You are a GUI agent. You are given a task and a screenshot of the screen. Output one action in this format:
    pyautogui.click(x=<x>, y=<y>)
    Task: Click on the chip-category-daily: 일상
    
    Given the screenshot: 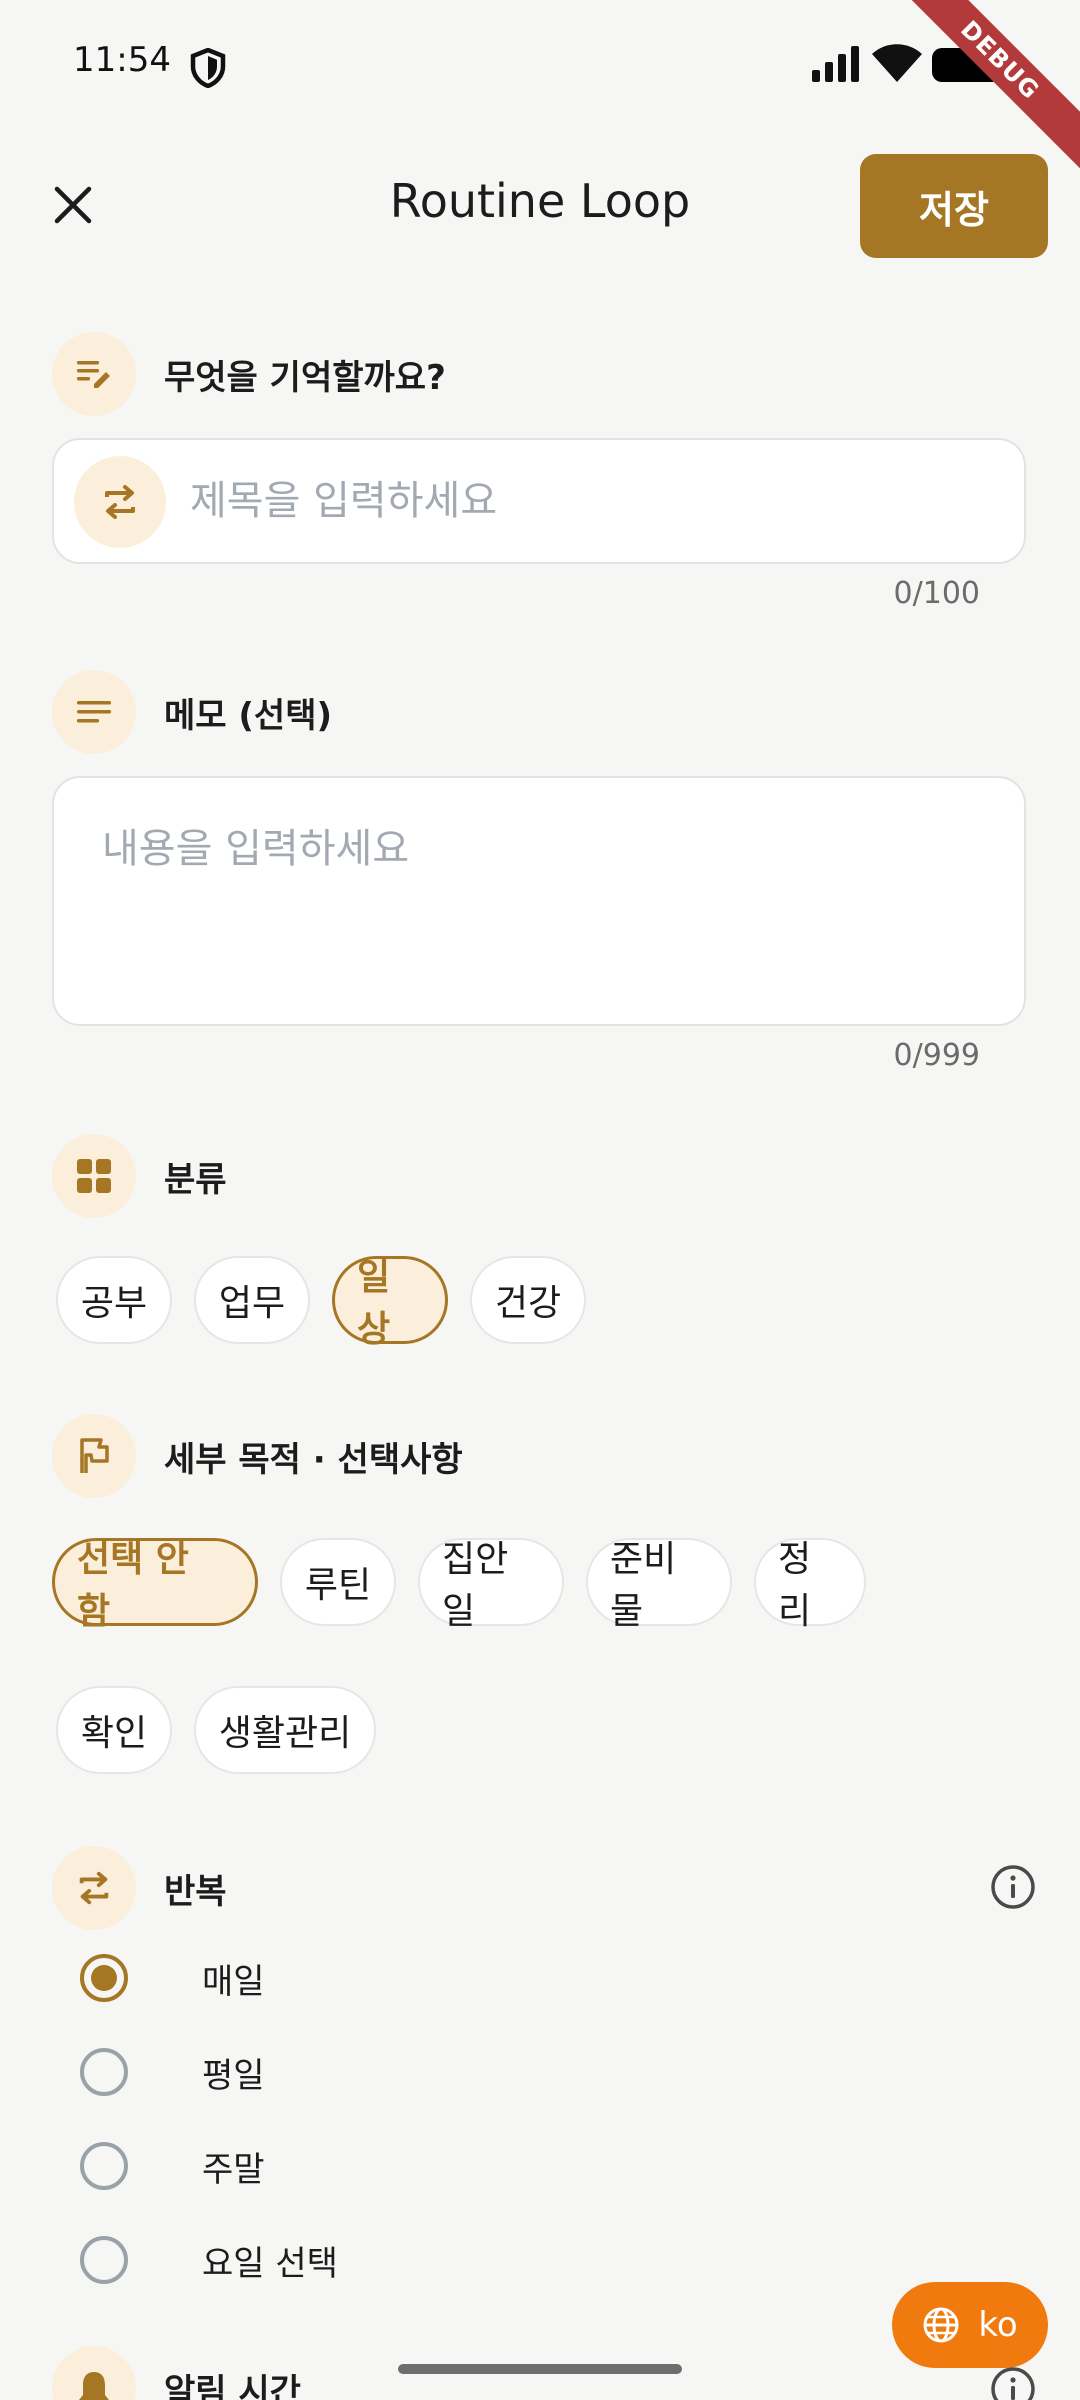 What is the action you would take?
    pyautogui.click(x=390, y=1303)
    